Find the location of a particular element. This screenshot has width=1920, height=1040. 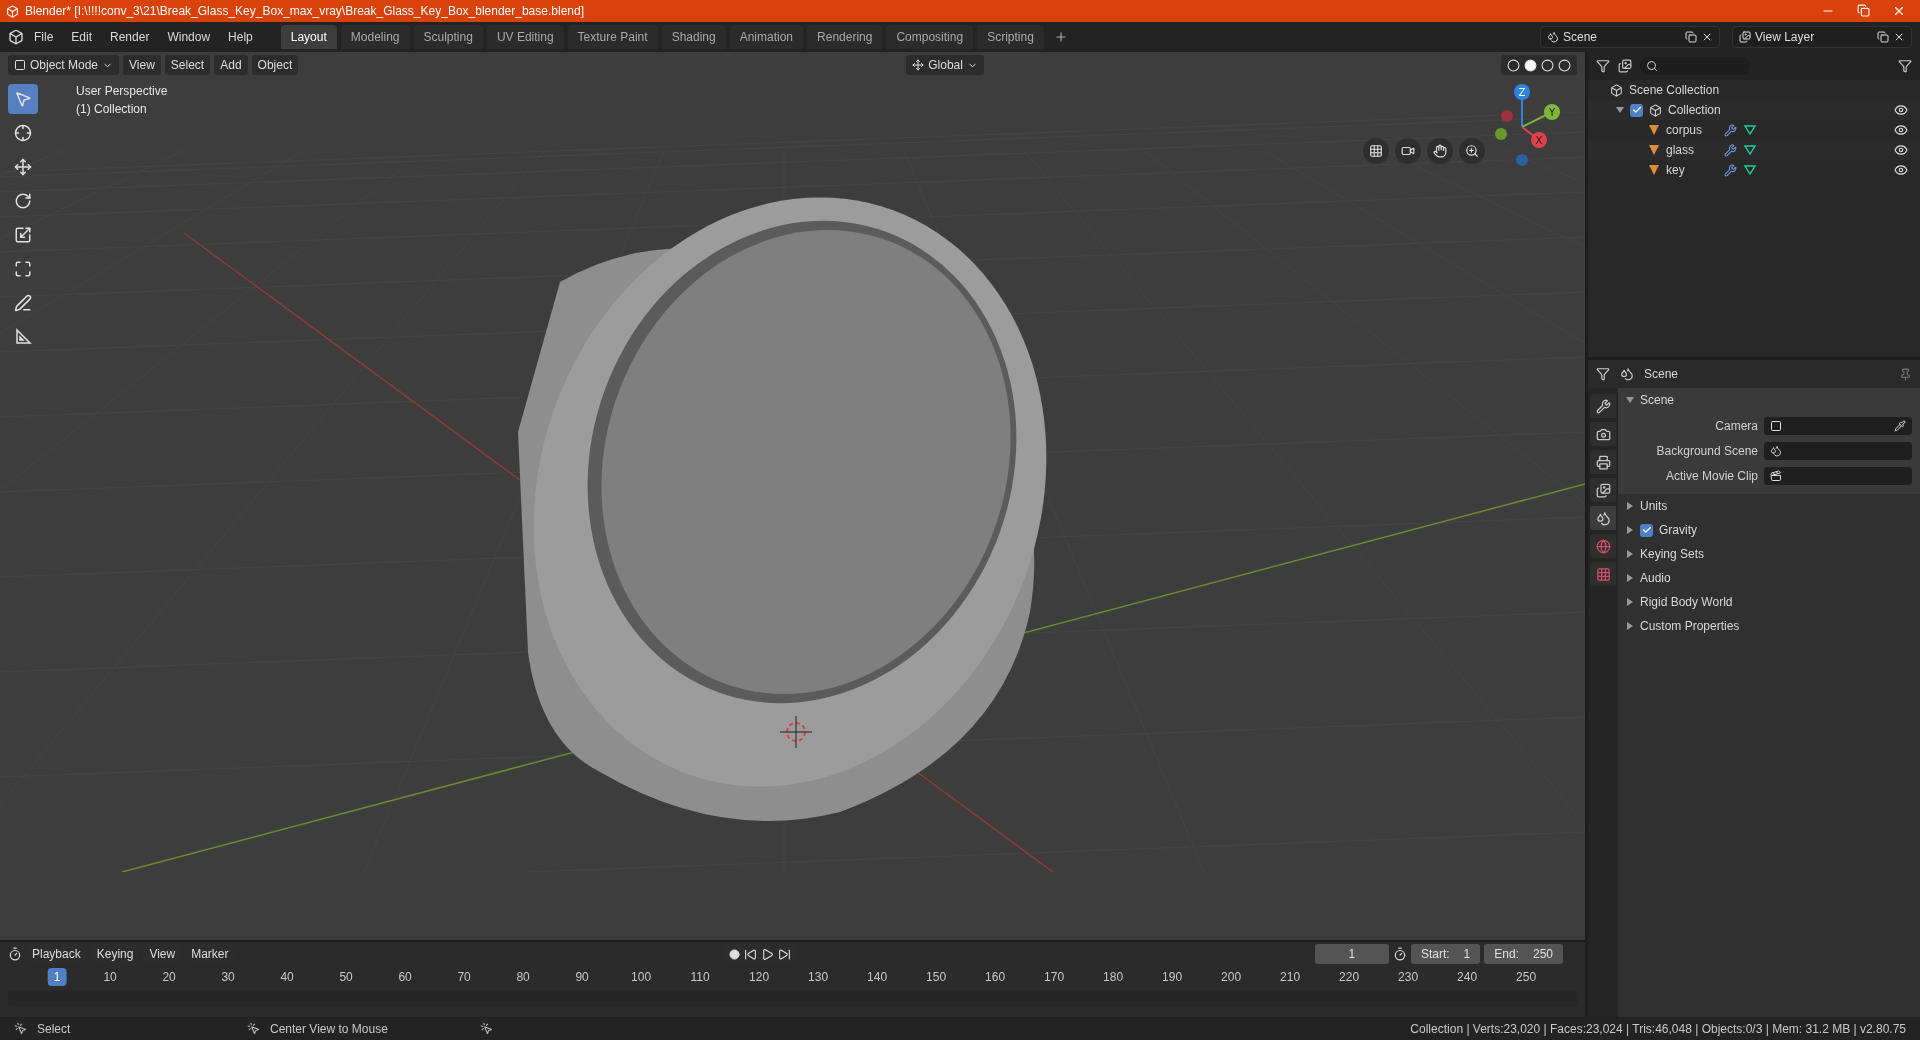

menu-item: Edit is located at coordinates (82, 37).